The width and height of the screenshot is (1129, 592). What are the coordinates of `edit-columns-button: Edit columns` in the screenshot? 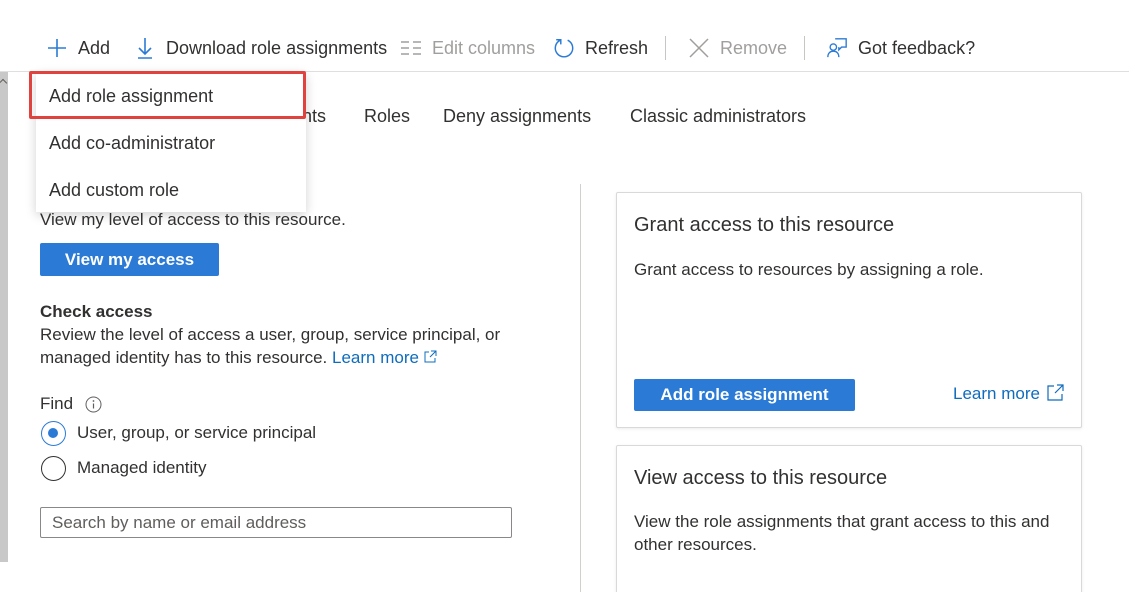 It's located at (467, 48).